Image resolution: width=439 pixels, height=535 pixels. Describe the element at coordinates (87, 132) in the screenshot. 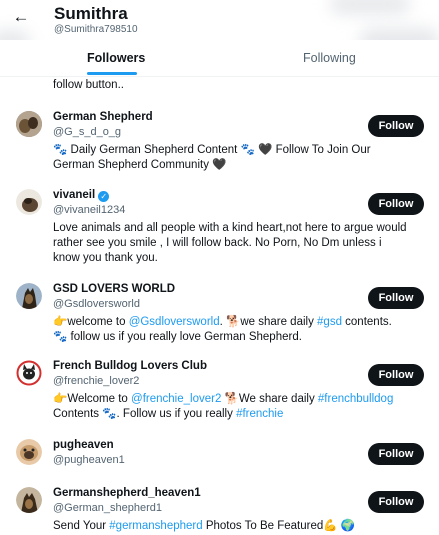

I see `user-handle: @G_s_d_o_g` at that location.